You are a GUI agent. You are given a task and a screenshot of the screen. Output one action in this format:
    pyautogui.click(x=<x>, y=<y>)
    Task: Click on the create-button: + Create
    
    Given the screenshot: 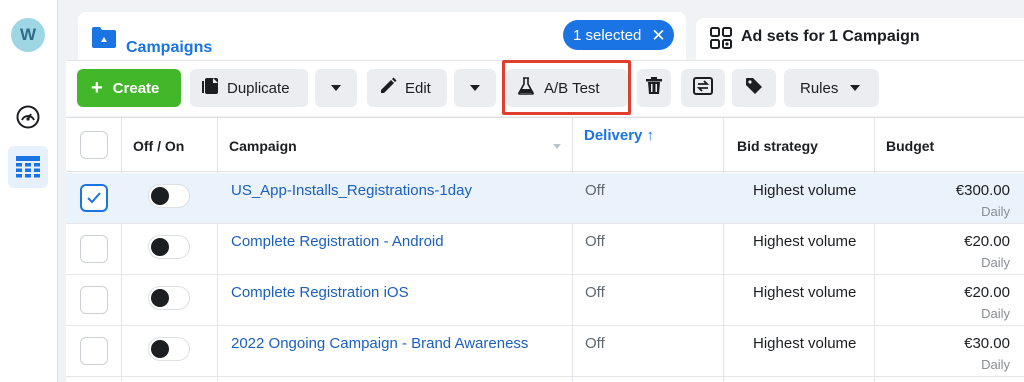 What is the action you would take?
    pyautogui.click(x=129, y=88)
    